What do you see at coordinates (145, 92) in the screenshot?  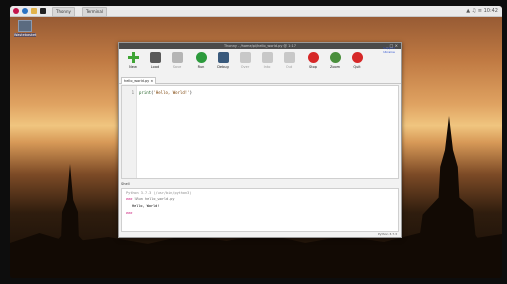 I see `code-keyword: print` at bounding box center [145, 92].